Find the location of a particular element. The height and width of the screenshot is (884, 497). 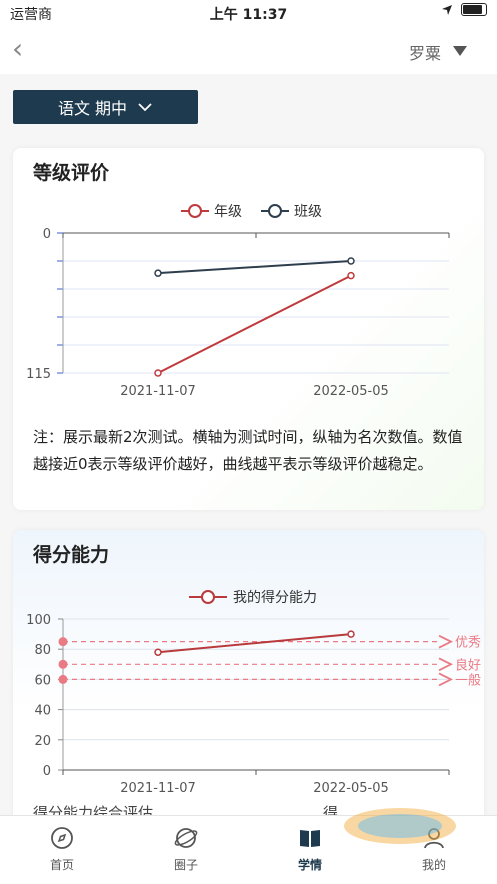

legend-label: 我的得分能力 is located at coordinates (275, 597).